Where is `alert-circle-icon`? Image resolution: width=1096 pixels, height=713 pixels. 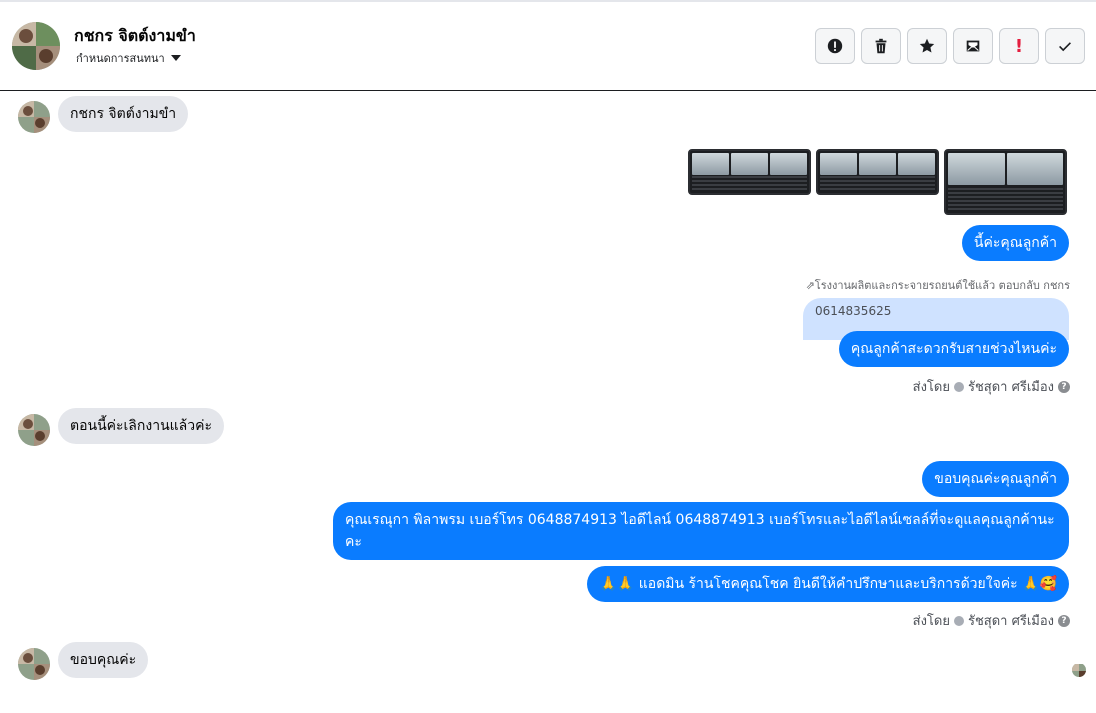 alert-circle-icon is located at coordinates (835, 46).